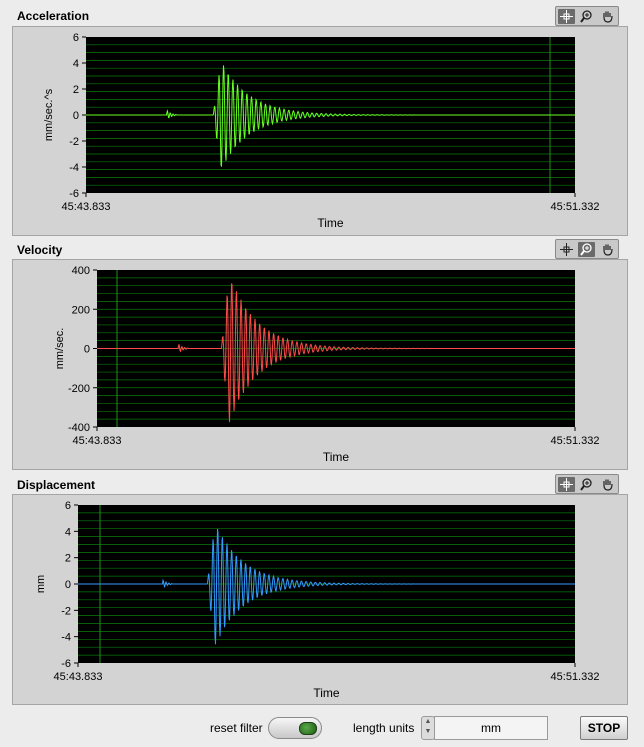 The height and width of the screenshot is (747, 644). Describe the element at coordinates (79, 428) in the screenshot. I see `y-tick-label: -400` at that location.